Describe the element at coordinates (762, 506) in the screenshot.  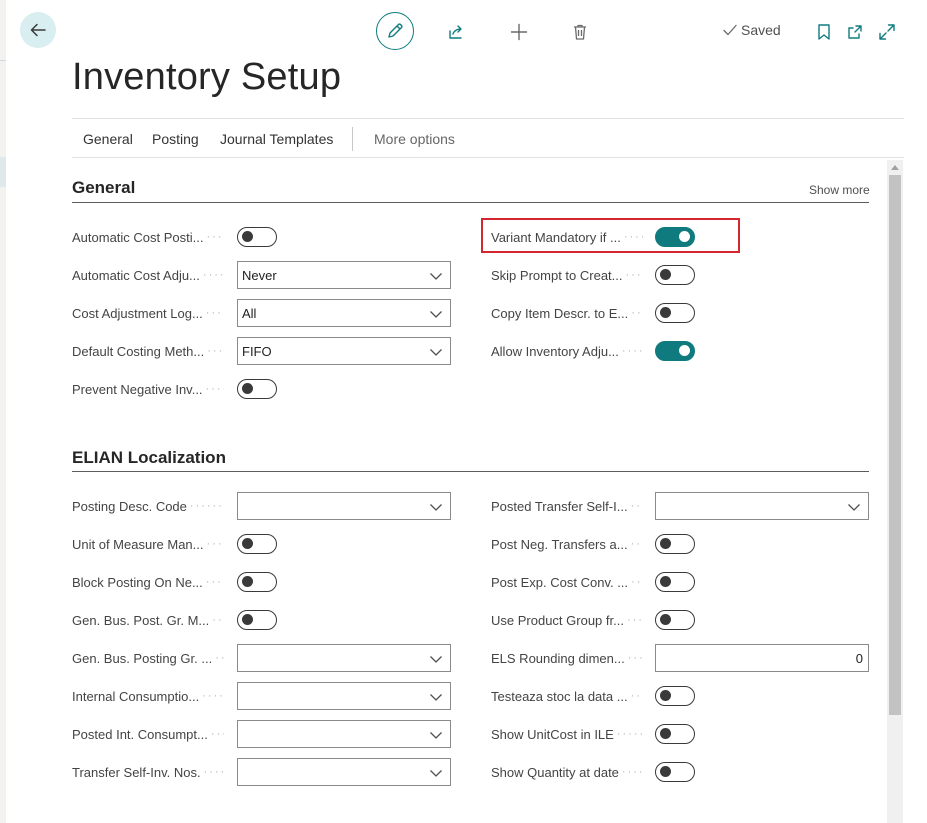
I see `posted-transfer-self-inv-select` at that location.